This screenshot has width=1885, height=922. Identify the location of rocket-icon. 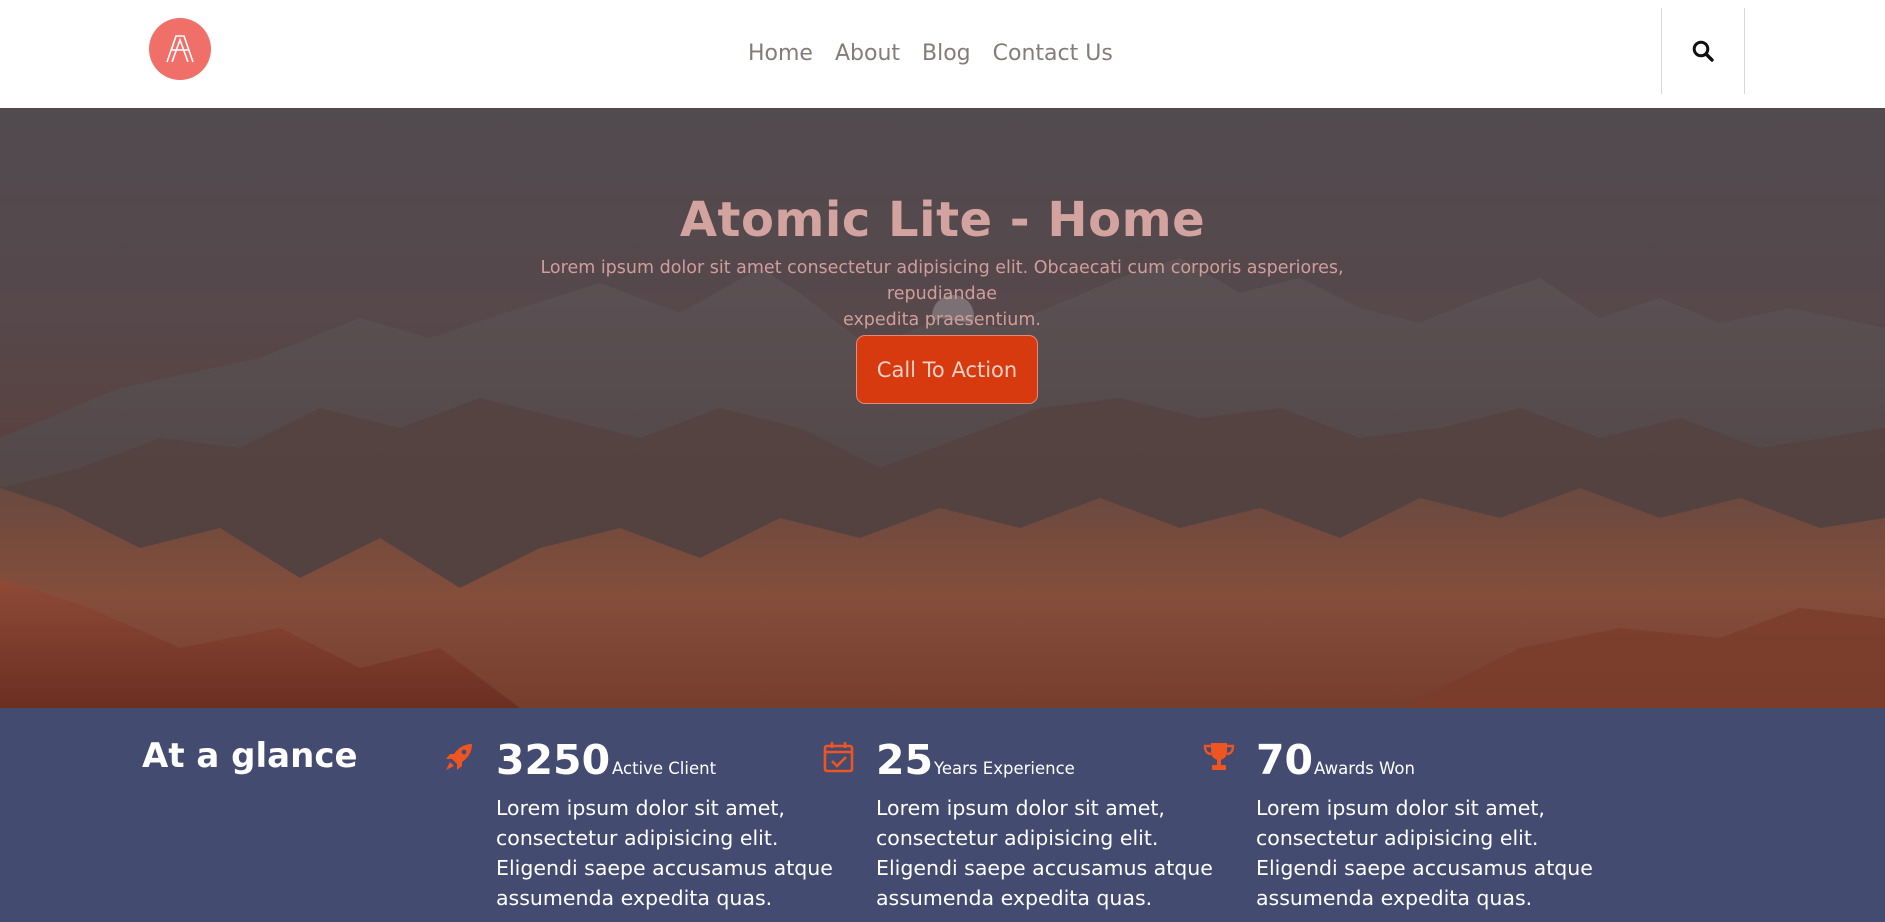
(459, 757).